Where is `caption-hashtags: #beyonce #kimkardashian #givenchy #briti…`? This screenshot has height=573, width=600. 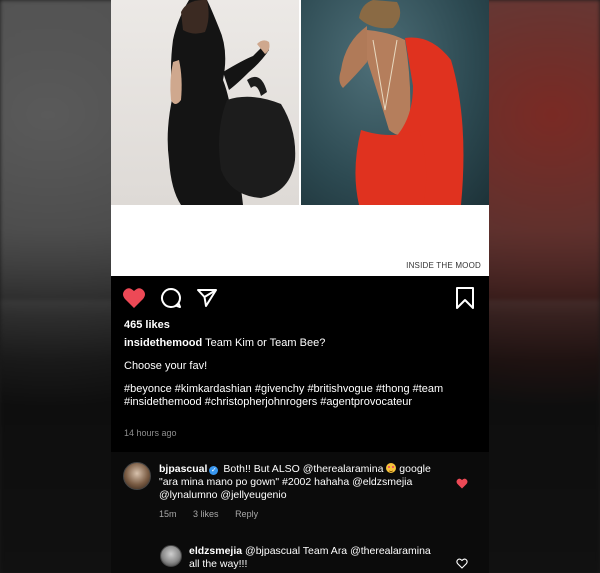
caption-hashtags: #beyonce #kimkardashian #givenchy #briti… is located at coordinates (301, 396).